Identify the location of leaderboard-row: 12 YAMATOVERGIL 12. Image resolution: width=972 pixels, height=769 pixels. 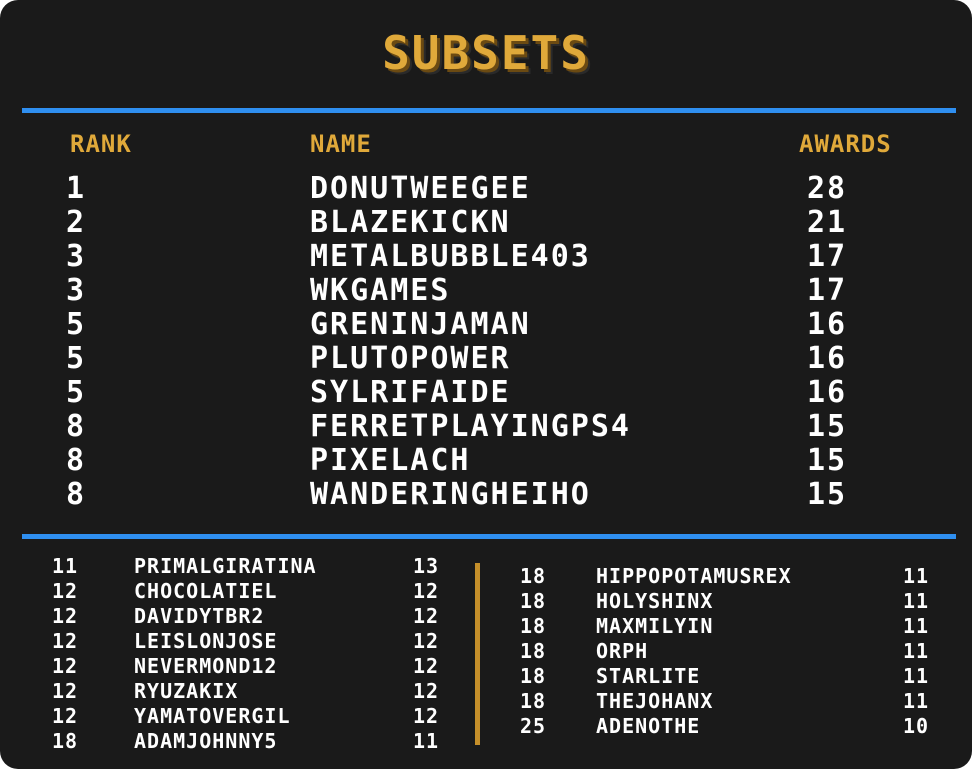
(235, 716).